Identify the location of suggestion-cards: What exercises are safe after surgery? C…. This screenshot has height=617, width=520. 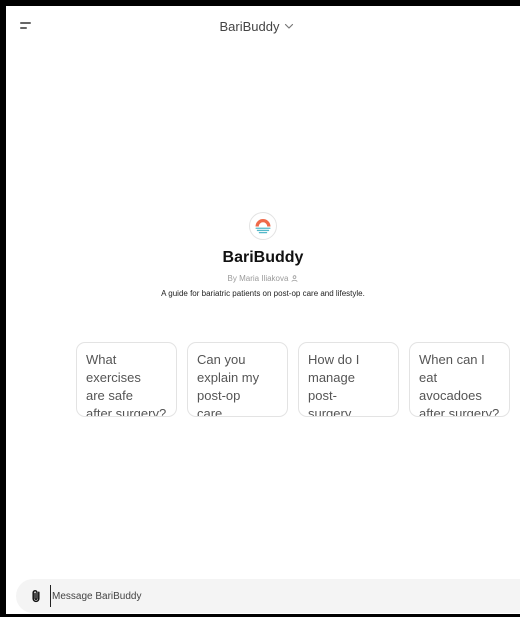
(293, 379).